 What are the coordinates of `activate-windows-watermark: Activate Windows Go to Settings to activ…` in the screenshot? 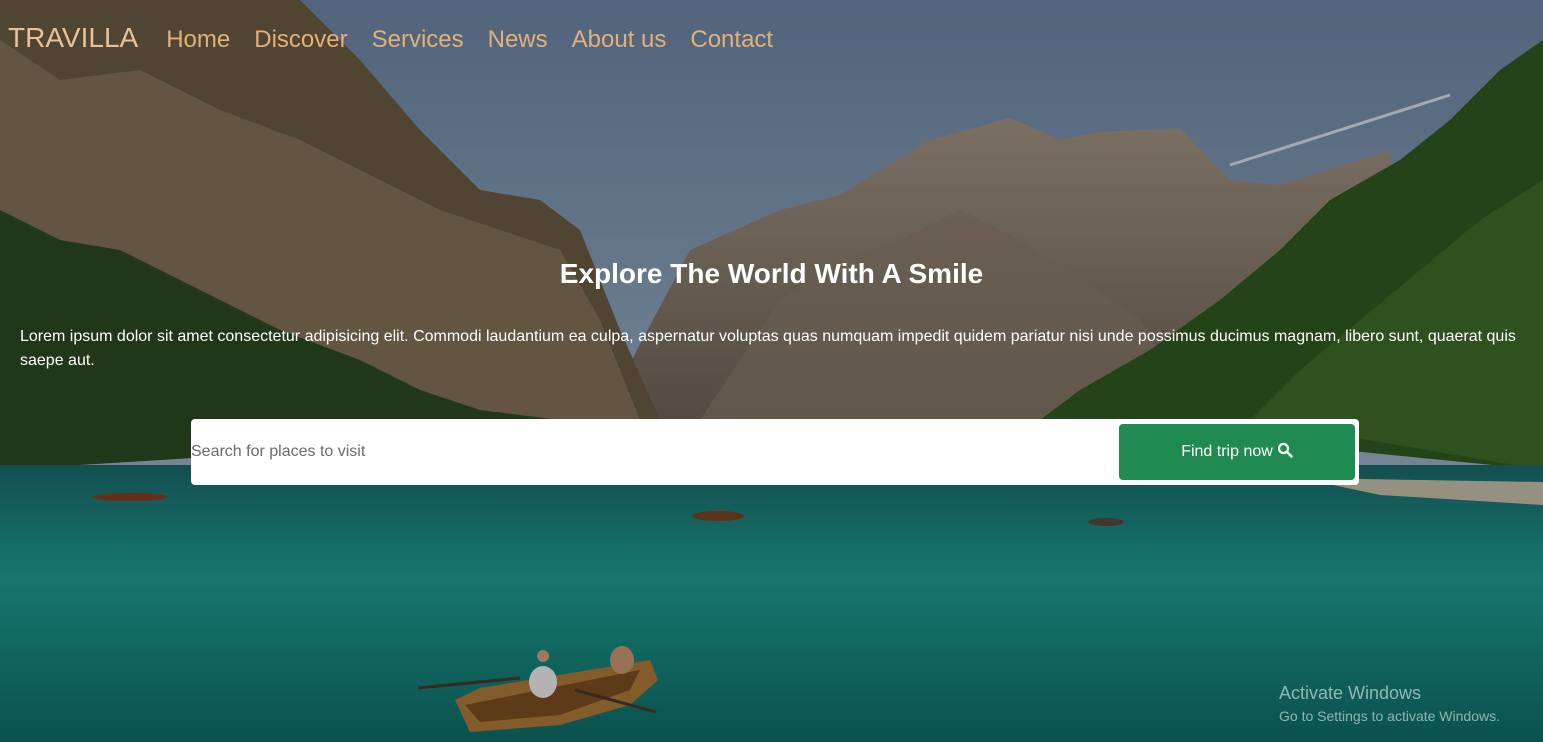 It's located at (1389, 703).